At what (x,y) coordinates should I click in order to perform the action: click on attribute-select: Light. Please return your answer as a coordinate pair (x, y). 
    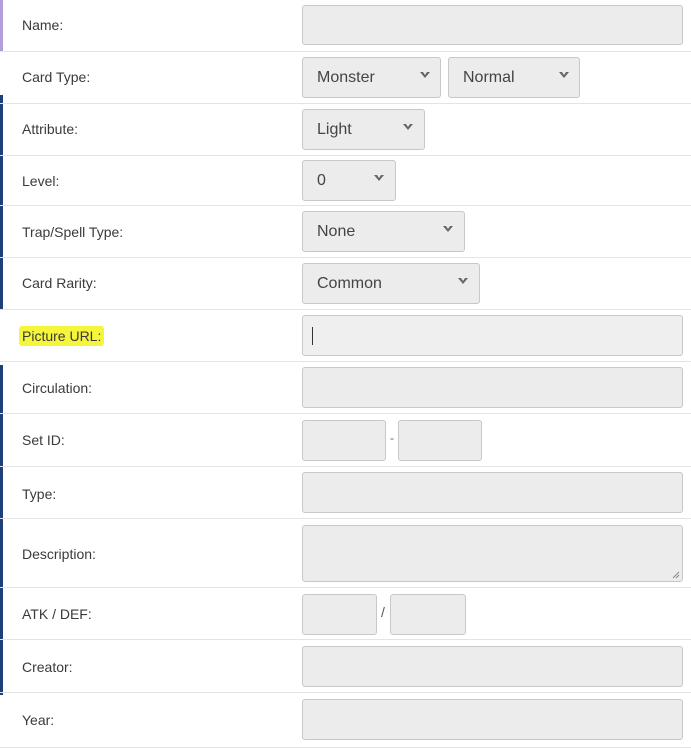
    Looking at the image, I should click on (363, 129).